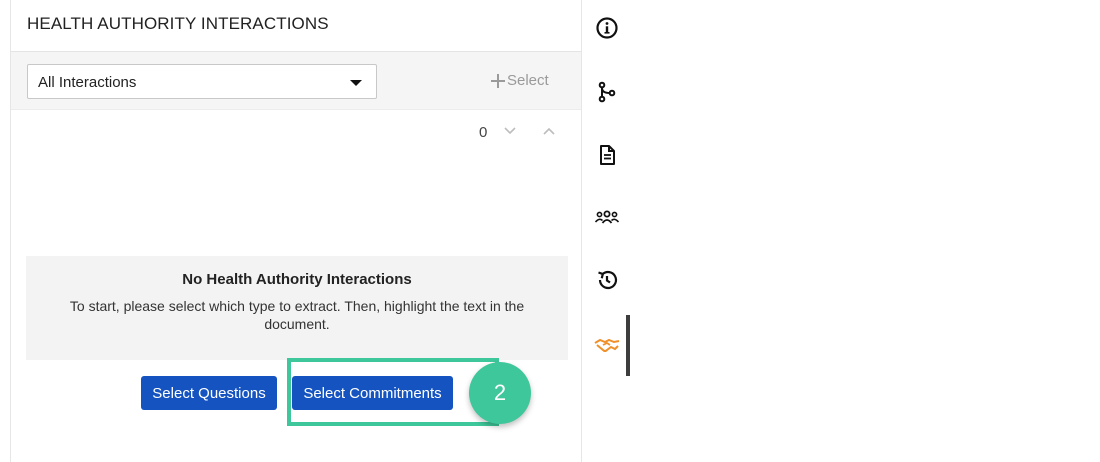 The width and height of the screenshot is (1100, 462). I want to click on handshake-icon, so click(607, 346).